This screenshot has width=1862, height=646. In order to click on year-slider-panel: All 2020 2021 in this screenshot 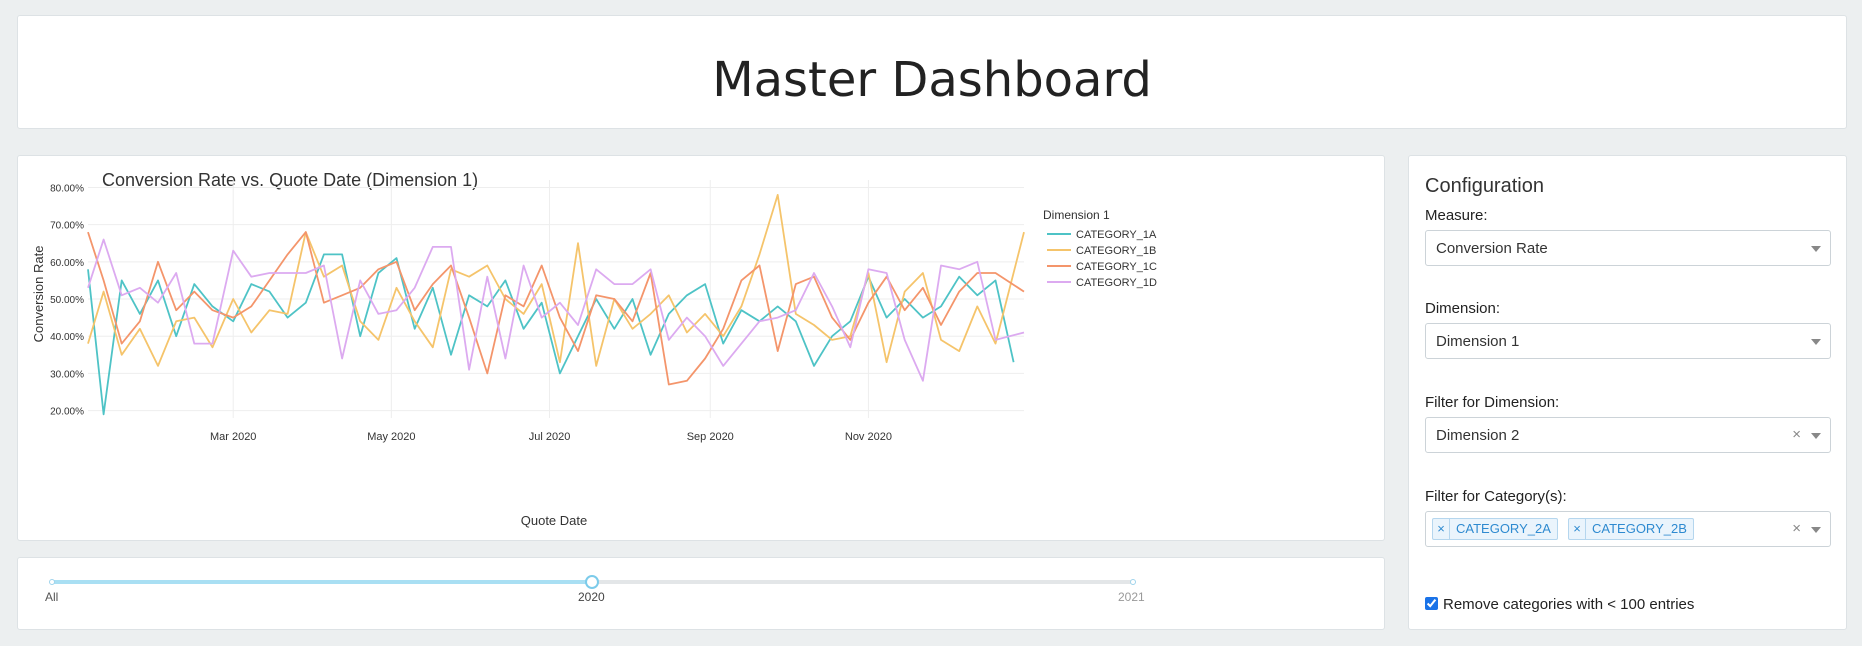, I will do `click(701, 593)`.